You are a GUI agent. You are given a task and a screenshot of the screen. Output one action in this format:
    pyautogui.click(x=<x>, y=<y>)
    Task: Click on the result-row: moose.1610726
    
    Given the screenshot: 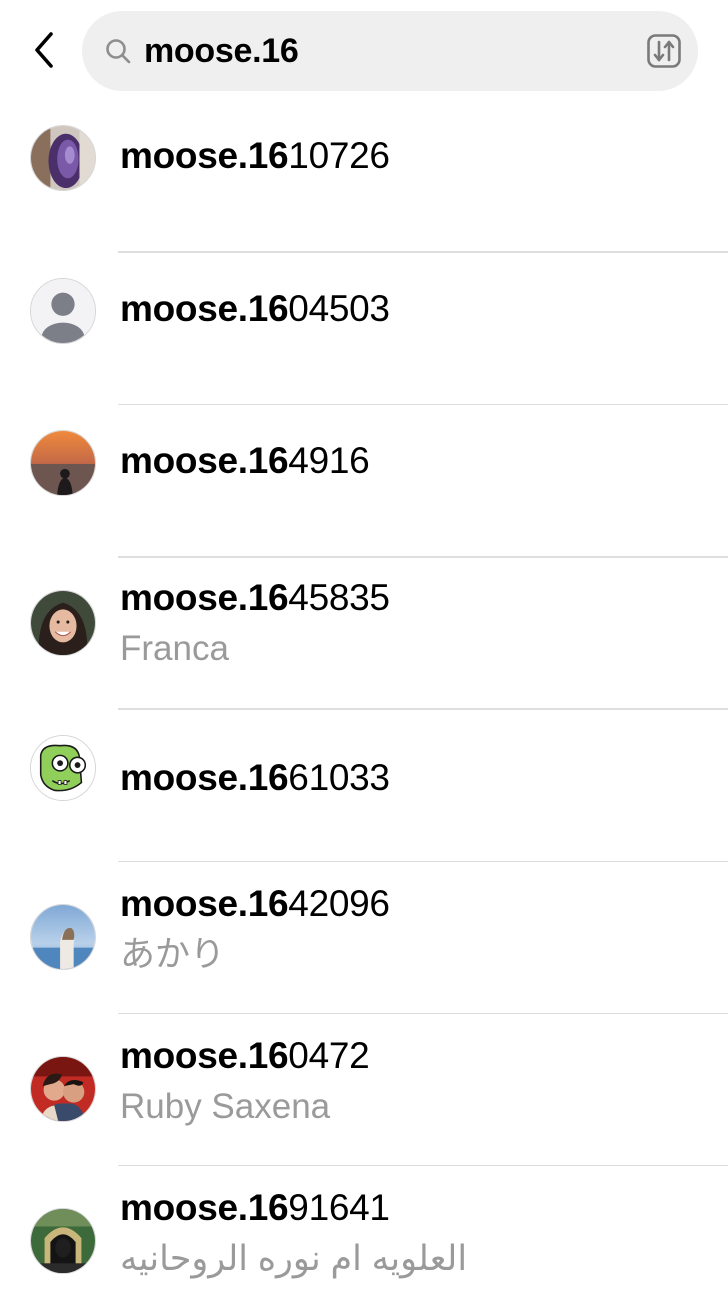 What is the action you would take?
    pyautogui.click(x=364, y=176)
    